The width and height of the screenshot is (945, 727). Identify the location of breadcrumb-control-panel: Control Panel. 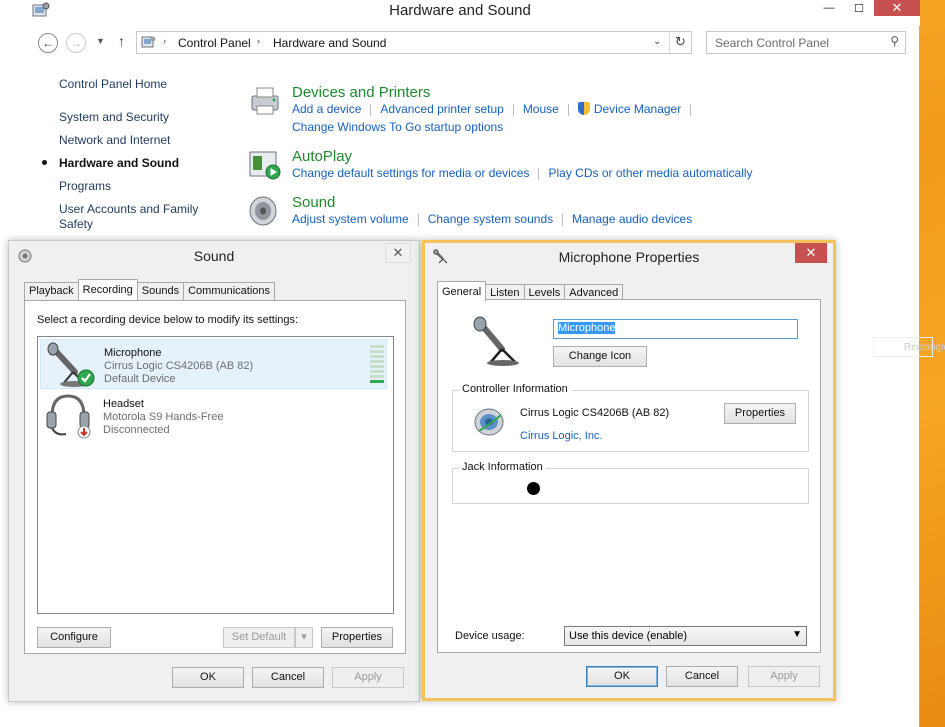
(214, 43).